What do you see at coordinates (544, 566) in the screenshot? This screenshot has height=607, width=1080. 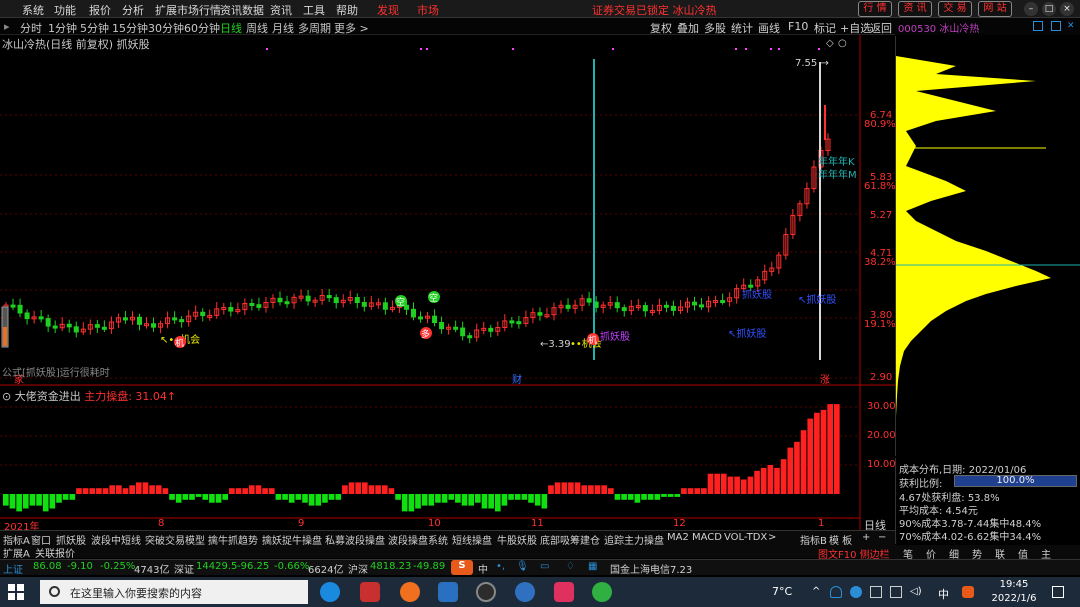 I see `keyboard-icon: ▭` at bounding box center [544, 566].